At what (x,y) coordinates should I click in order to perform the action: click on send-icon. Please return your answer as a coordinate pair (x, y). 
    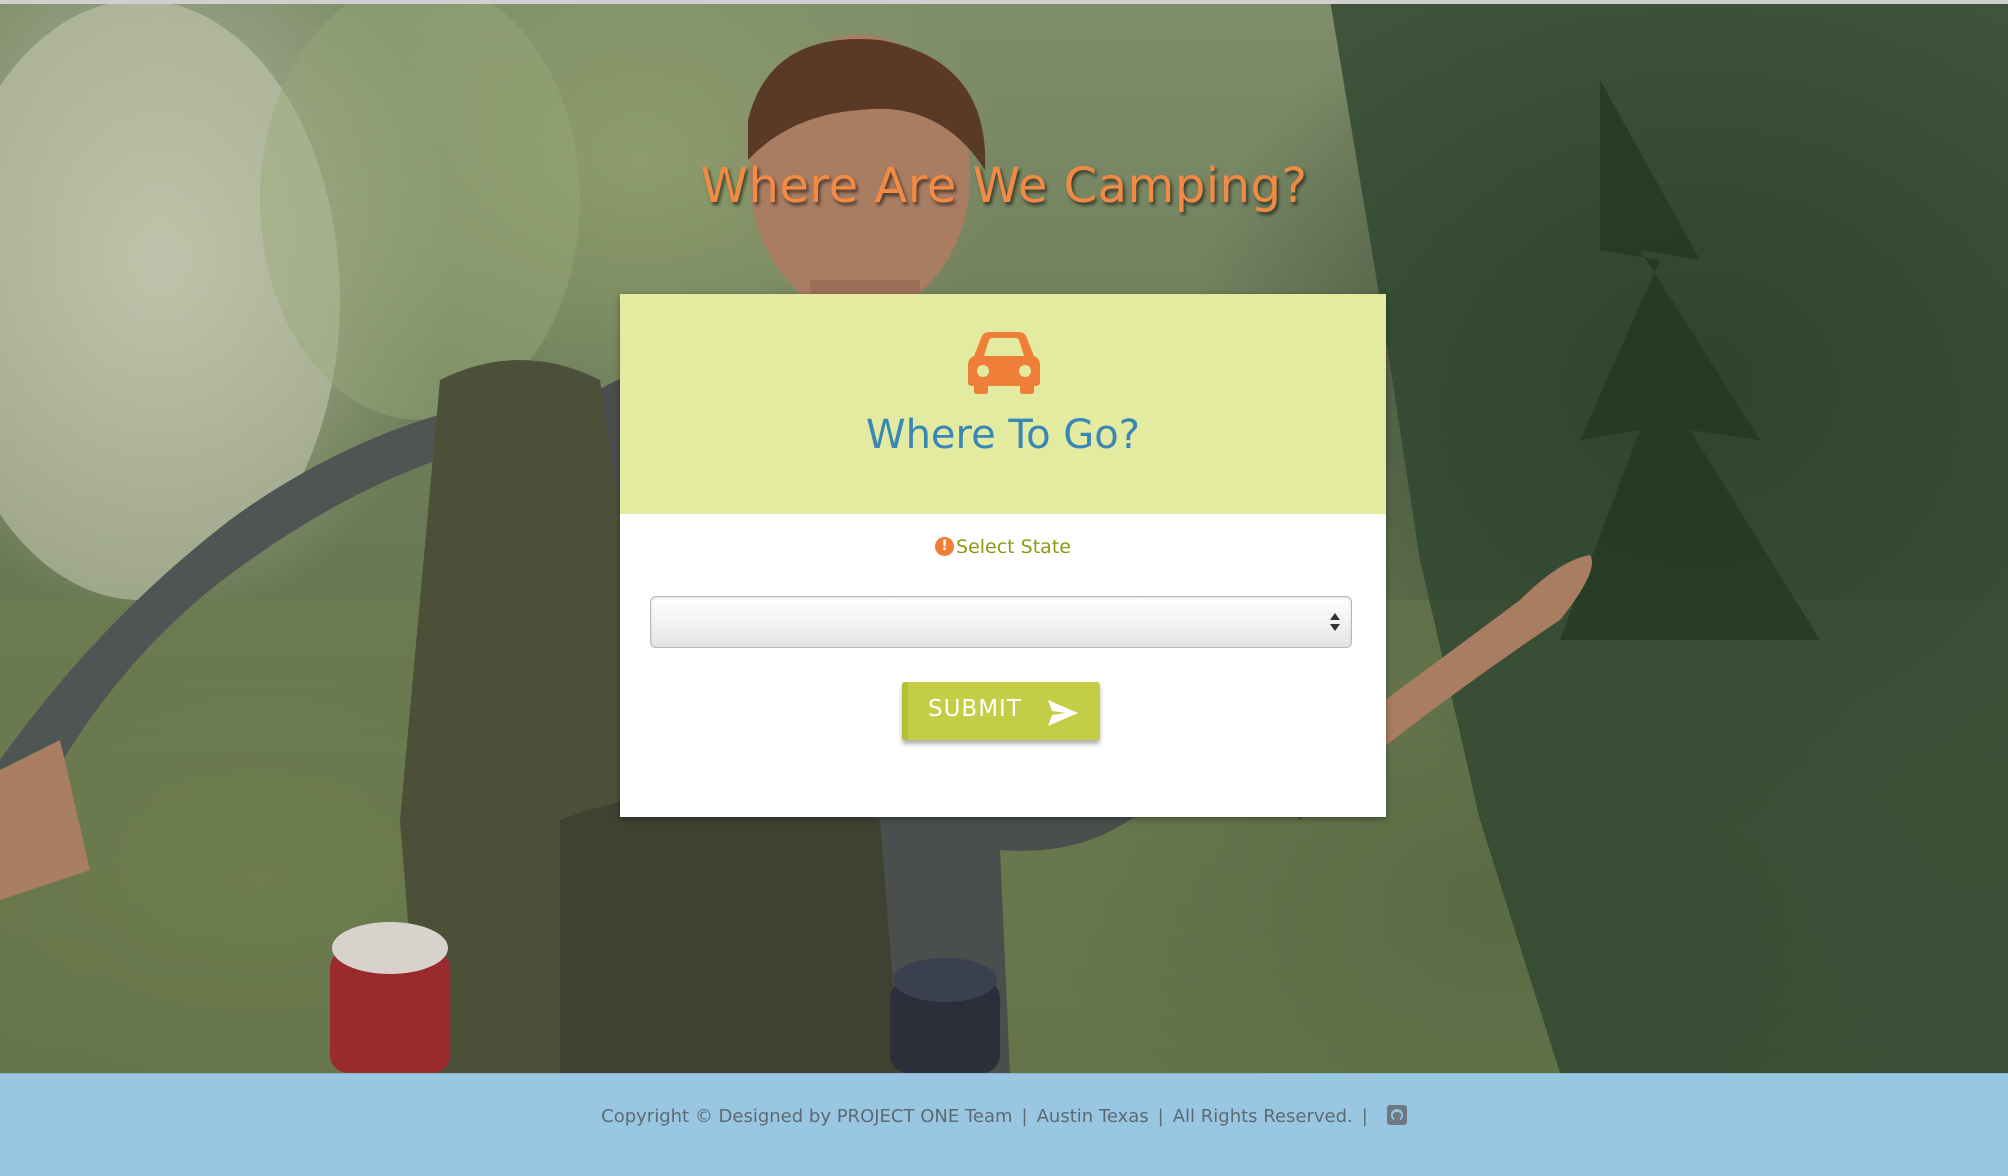
    Looking at the image, I should click on (1063, 713).